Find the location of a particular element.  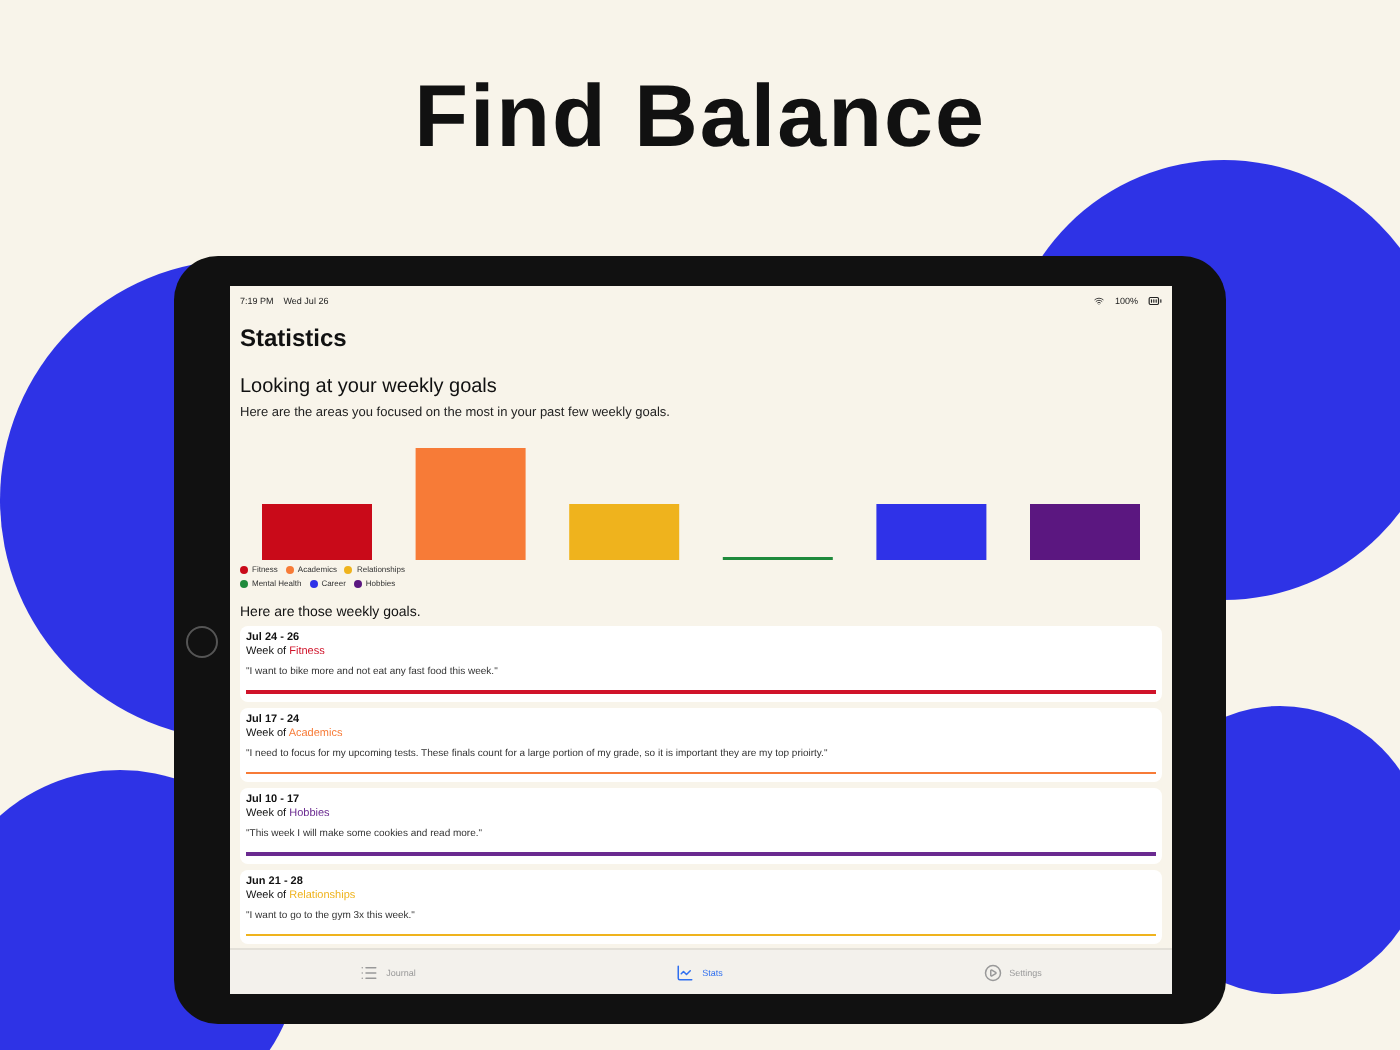

home-button is located at coordinates (202, 642).